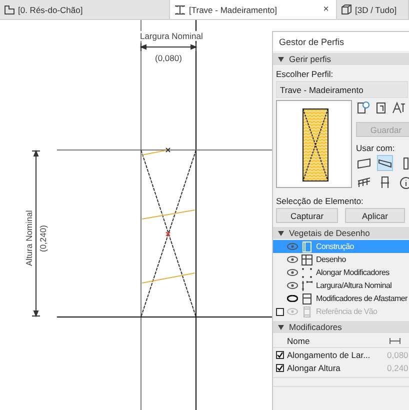 The image size is (409, 410). Describe the element at coordinates (385, 182) in the screenshot. I see `chair-icon` at that location.